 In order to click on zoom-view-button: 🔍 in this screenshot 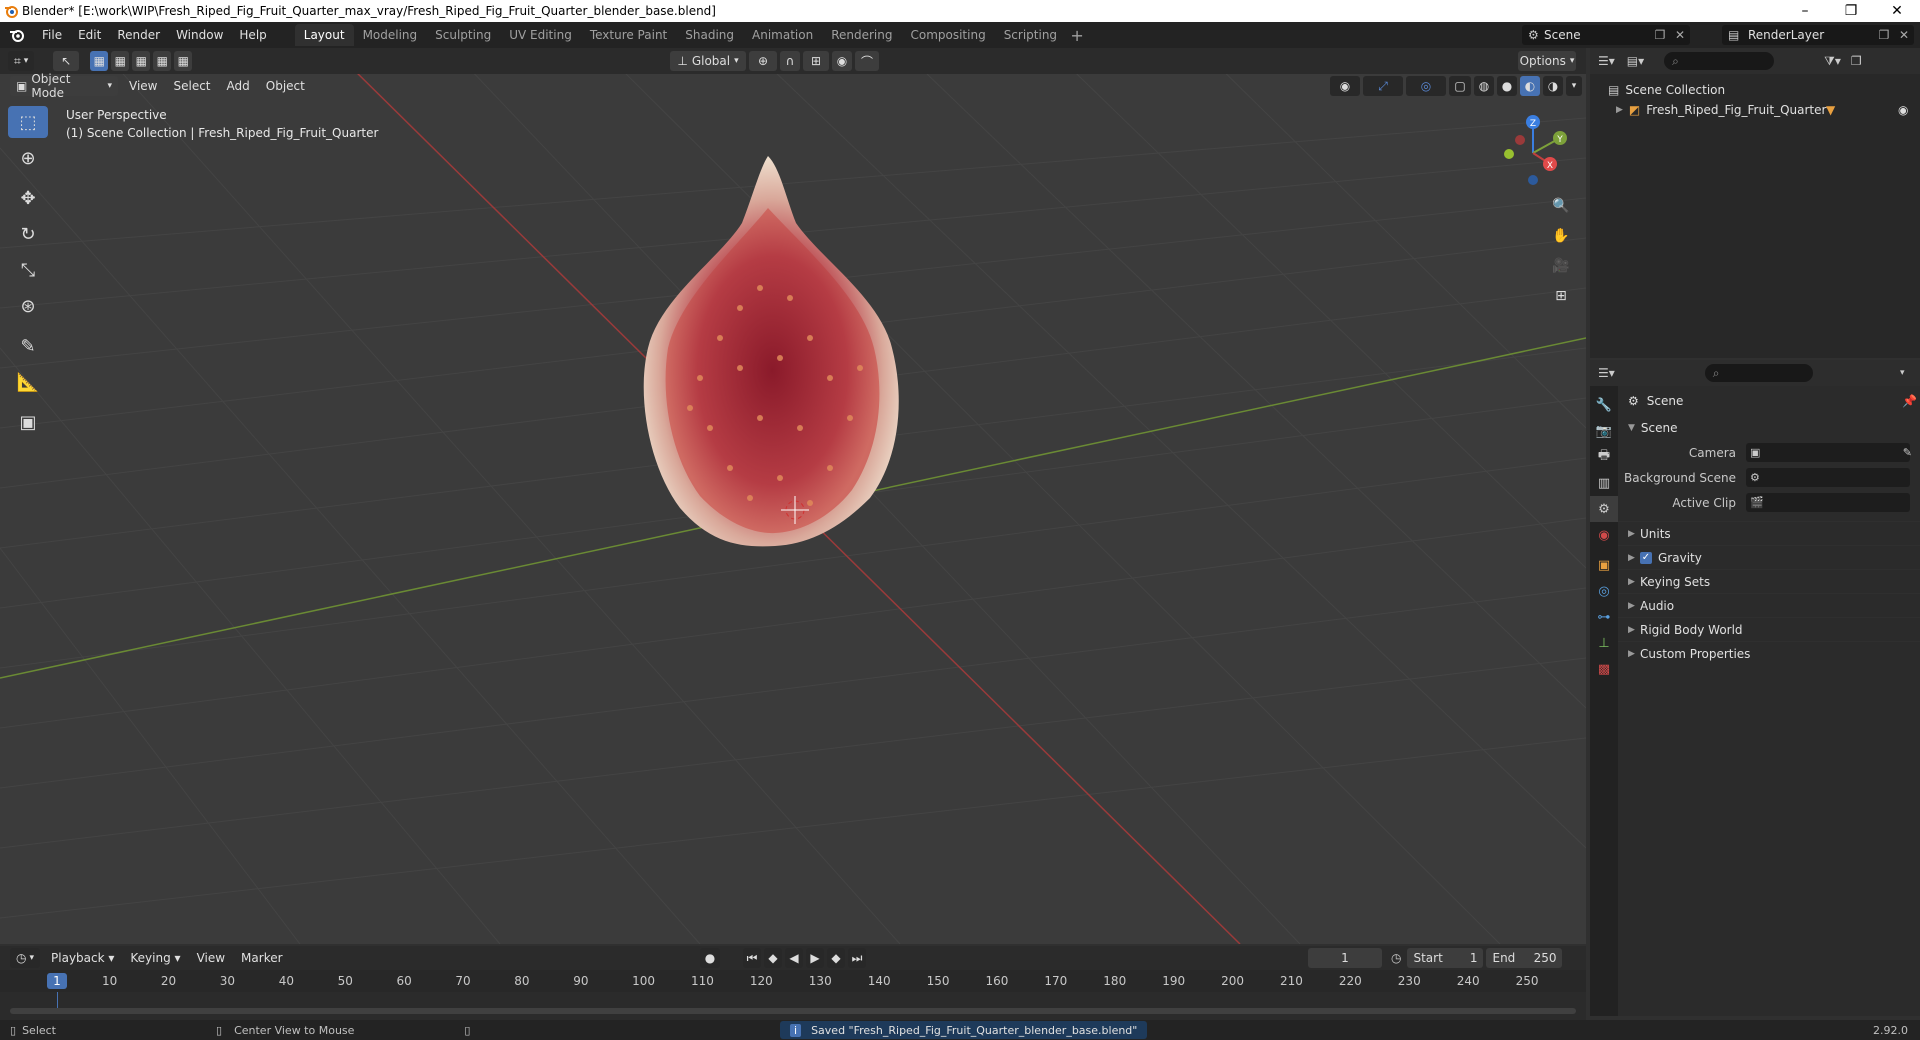, I will do `click(1561, 206)`.